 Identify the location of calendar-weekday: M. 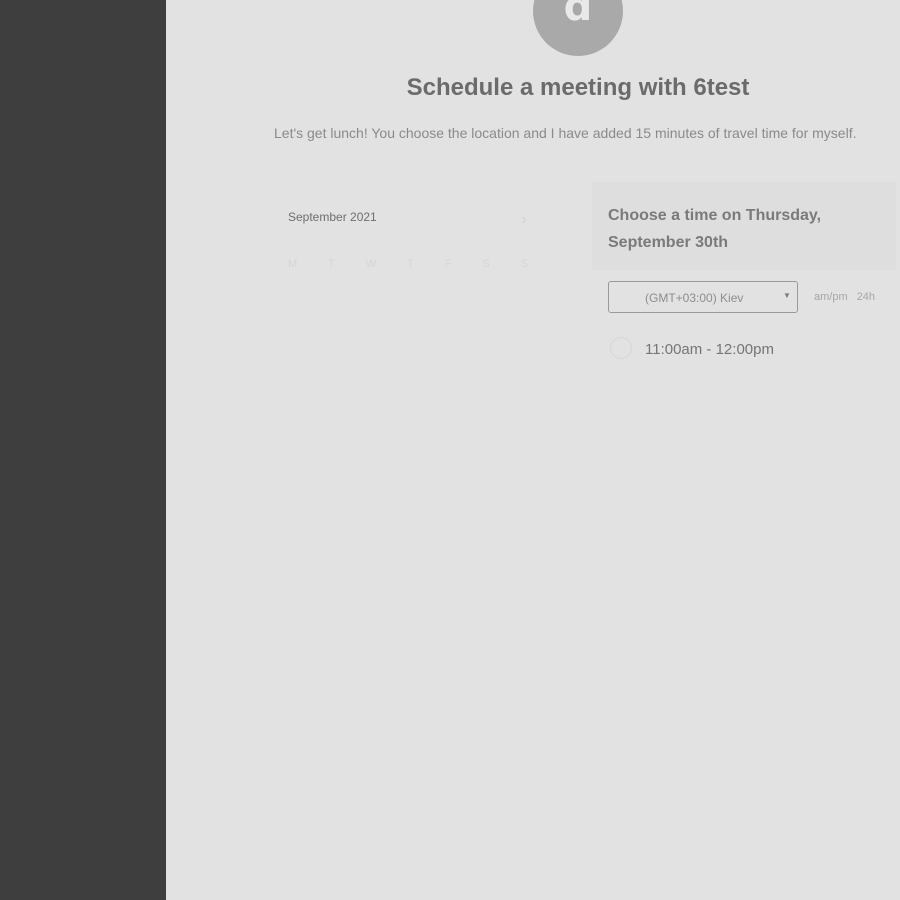
(293, 264).